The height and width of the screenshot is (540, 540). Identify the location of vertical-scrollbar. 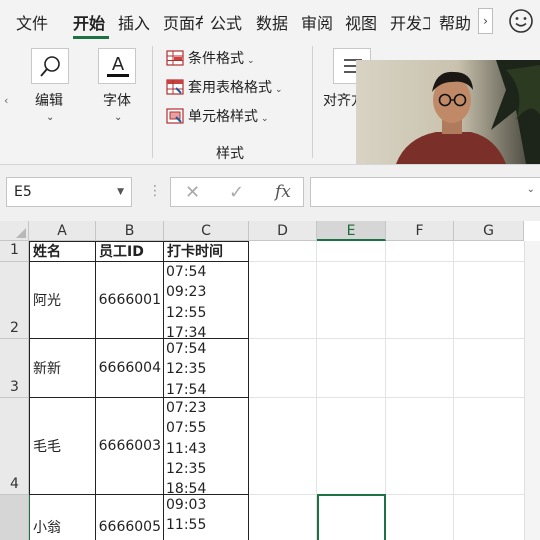
(532, 390).